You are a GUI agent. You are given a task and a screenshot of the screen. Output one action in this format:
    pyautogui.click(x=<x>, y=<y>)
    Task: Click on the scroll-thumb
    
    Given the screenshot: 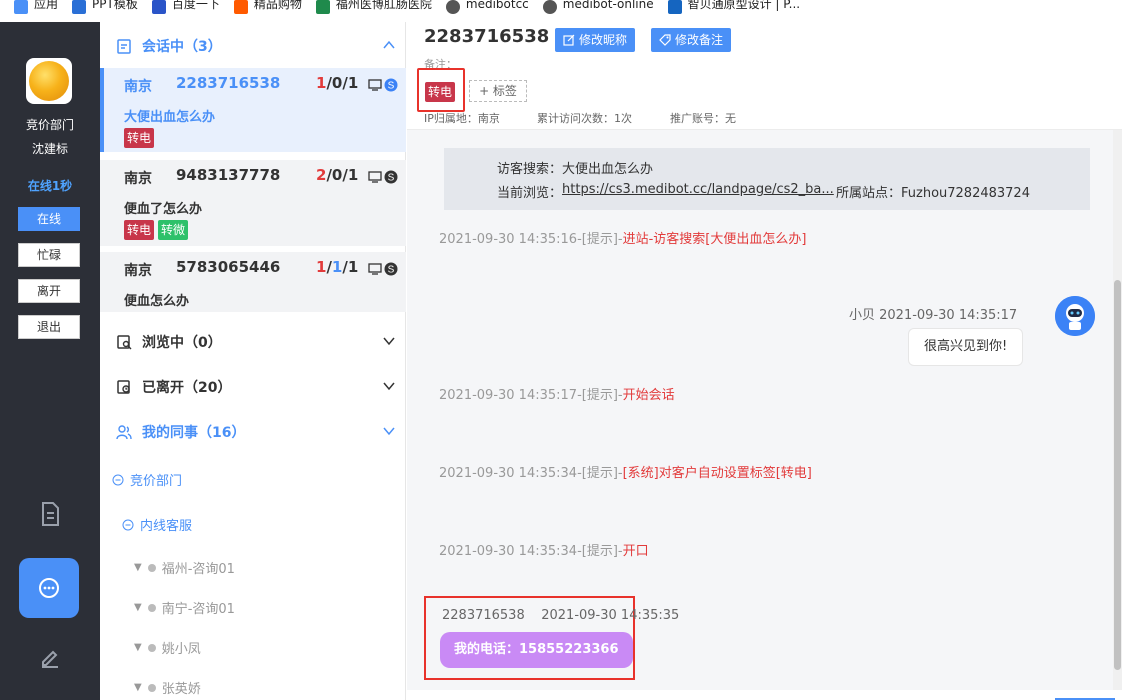 What is the action you would take?
    pyautogui.click(x=1117, y=475)
    